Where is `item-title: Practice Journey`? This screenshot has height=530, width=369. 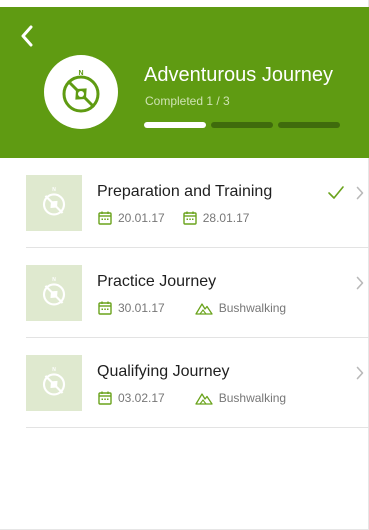 item-title: Practice Journey is located at coordinates (157, 281).